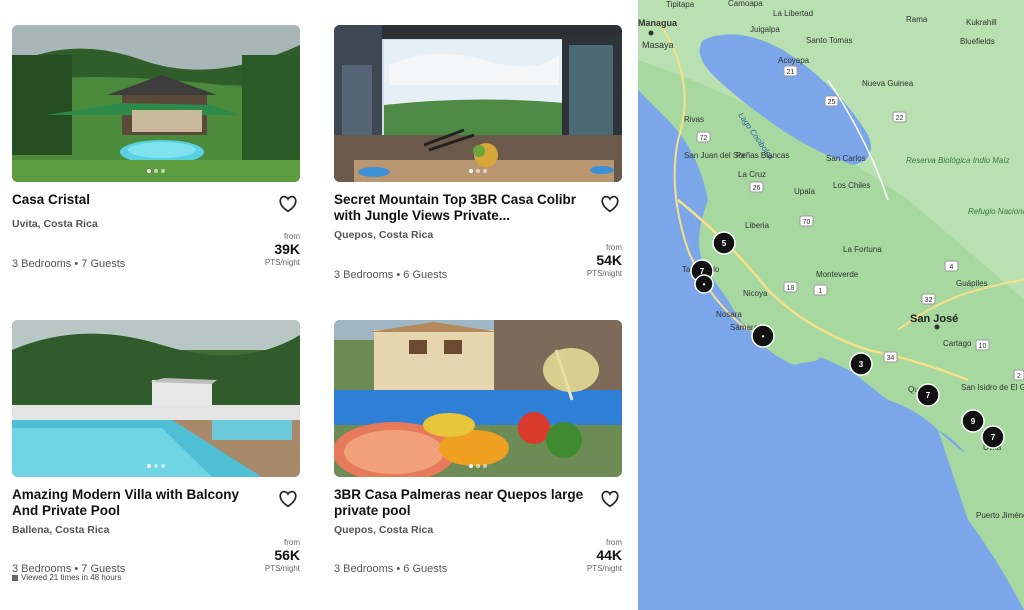 This screenshot has width=1024, height=610. Describe the element at coordinates (391, 275) in the screenshot. I see `listing-specs: 3 Bedrooms • 6 Guests` at that location.